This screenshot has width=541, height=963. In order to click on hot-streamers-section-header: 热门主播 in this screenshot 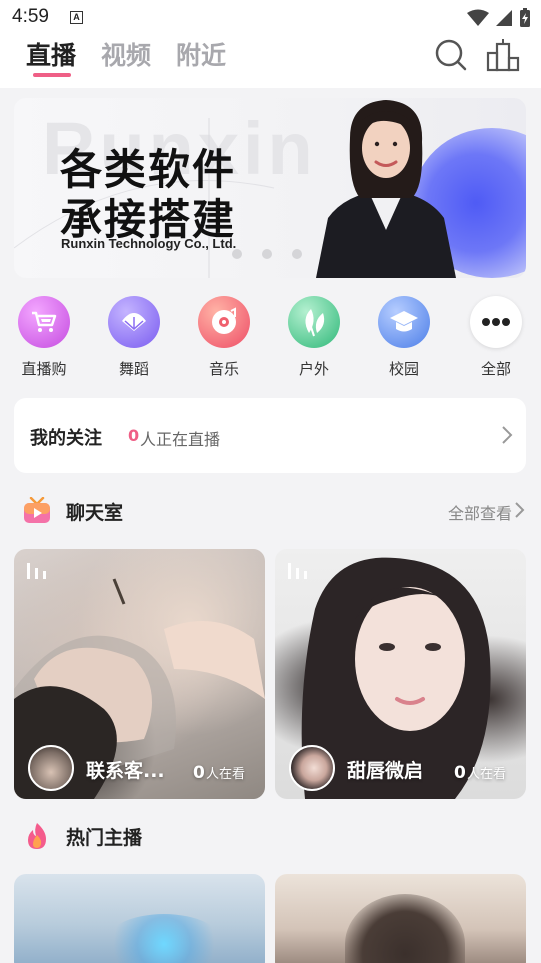, I will do `click(272, 837)`.